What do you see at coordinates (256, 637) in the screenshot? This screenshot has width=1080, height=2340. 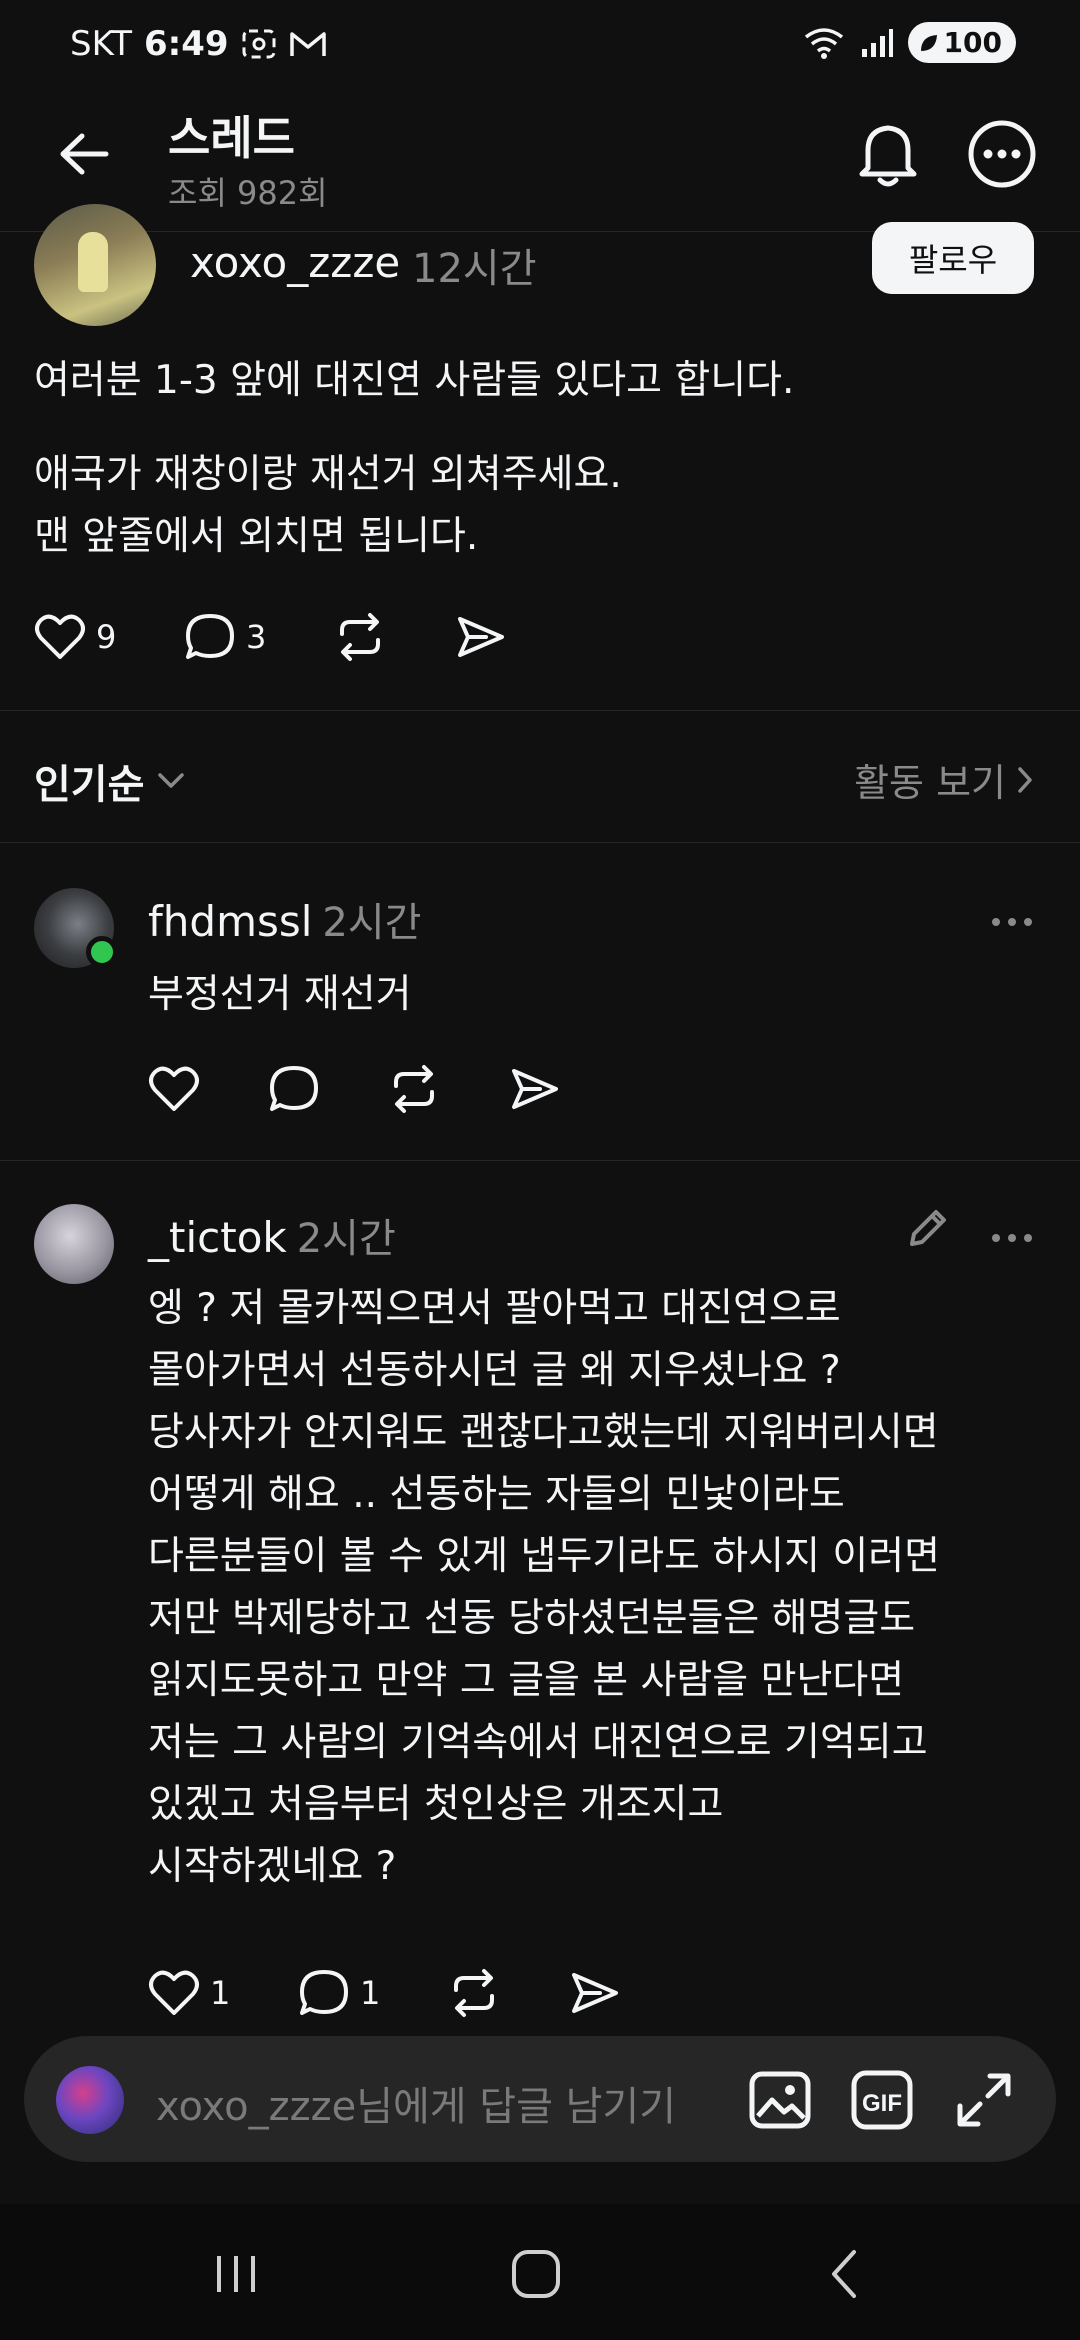 I see `comment-count: 3` at bounding box center [256, 637].